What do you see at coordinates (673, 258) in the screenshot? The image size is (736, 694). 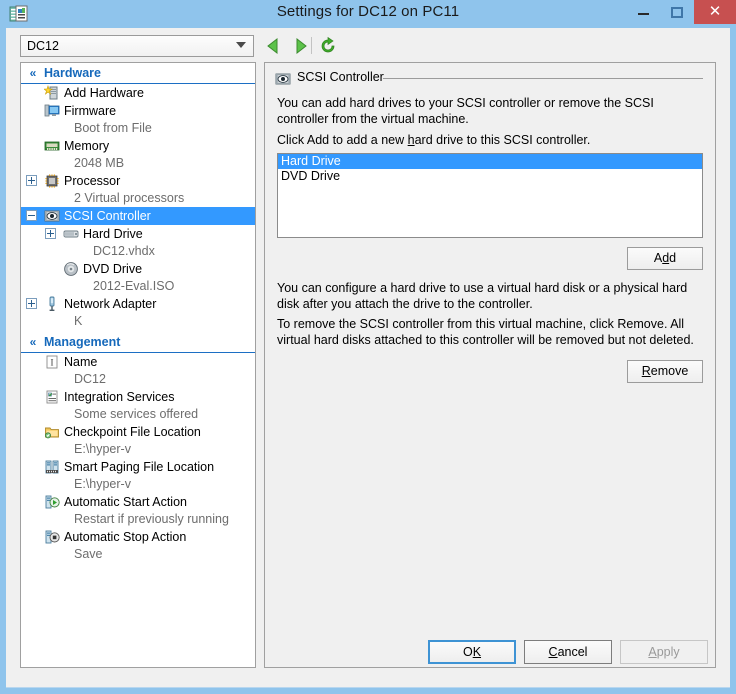 I see `add-label-post: d` at bounding box center [673, 258].